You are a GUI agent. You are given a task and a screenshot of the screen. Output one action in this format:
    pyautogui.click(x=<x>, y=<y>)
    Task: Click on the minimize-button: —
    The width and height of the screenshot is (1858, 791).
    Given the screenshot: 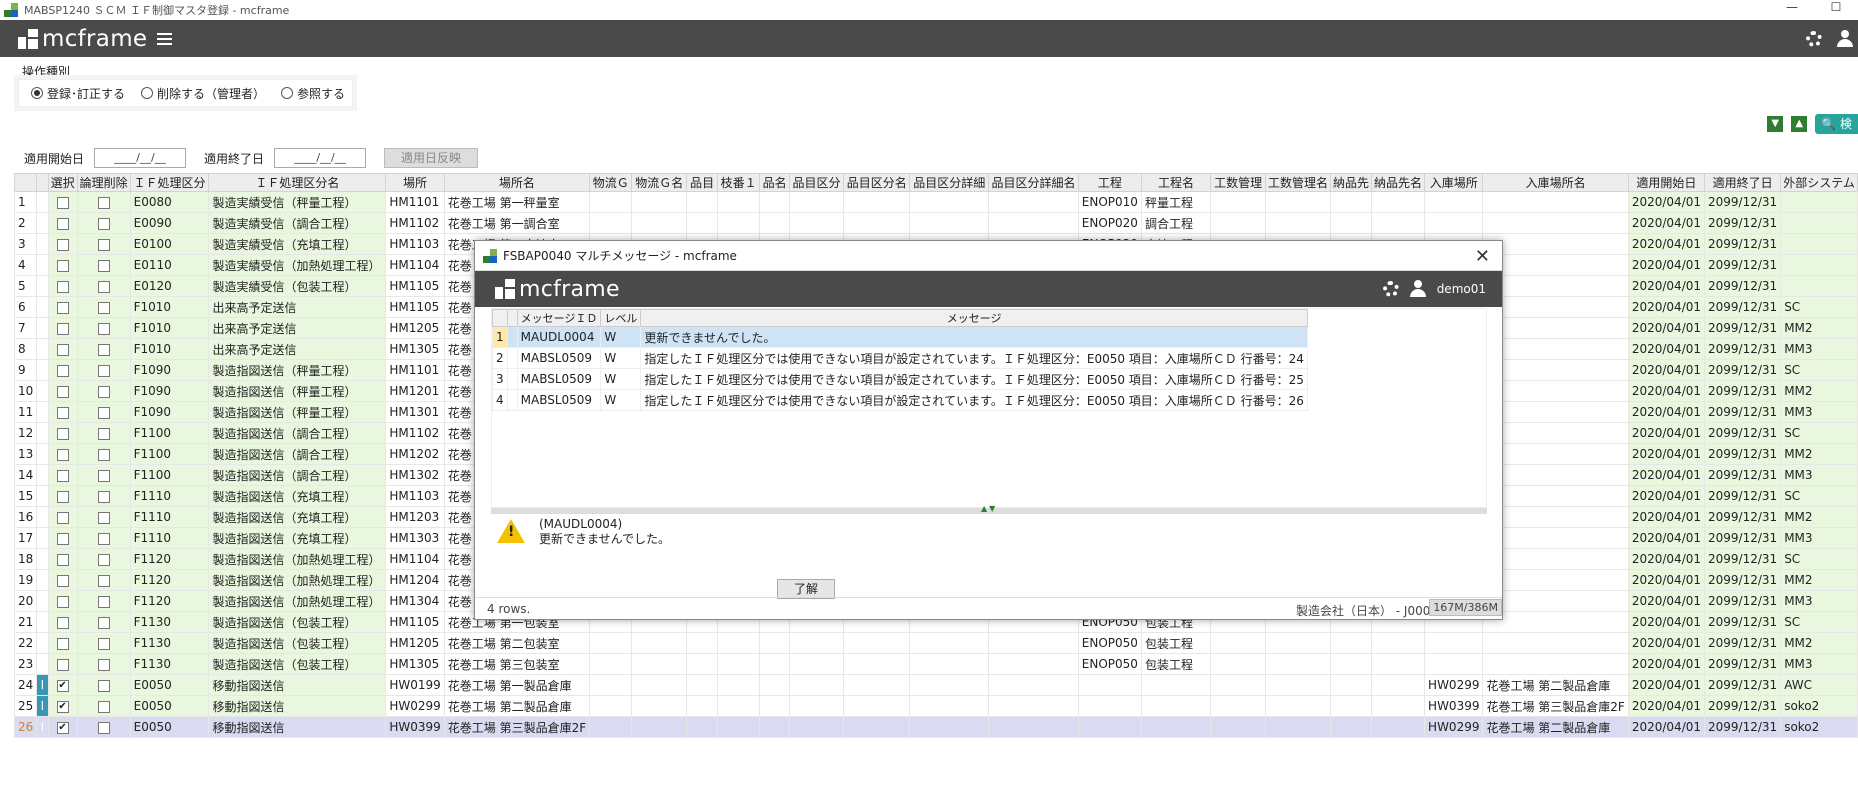 What is the action you would take?
    pyautogui.click(x=1792, y=7)
    